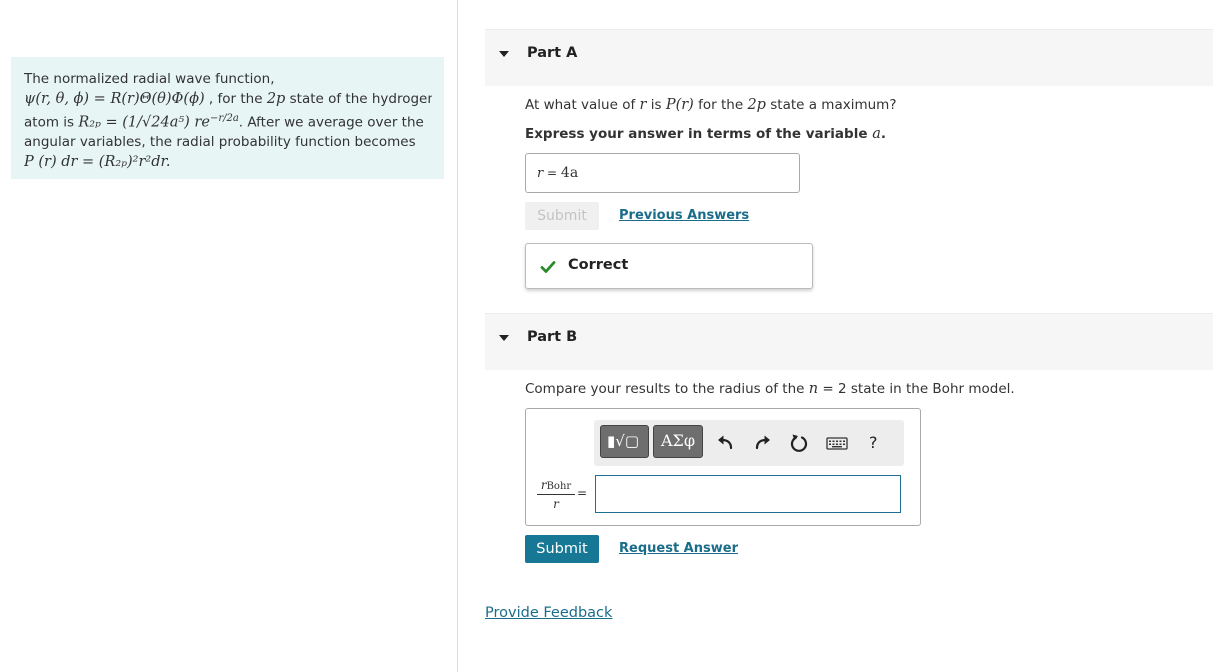 The width and height of the screenshot is (1213, 672). What do you see at coordinates (331, 122) in the screenshot?
I see `problem-text: . After we average over the` at bounding box center [331, 122].